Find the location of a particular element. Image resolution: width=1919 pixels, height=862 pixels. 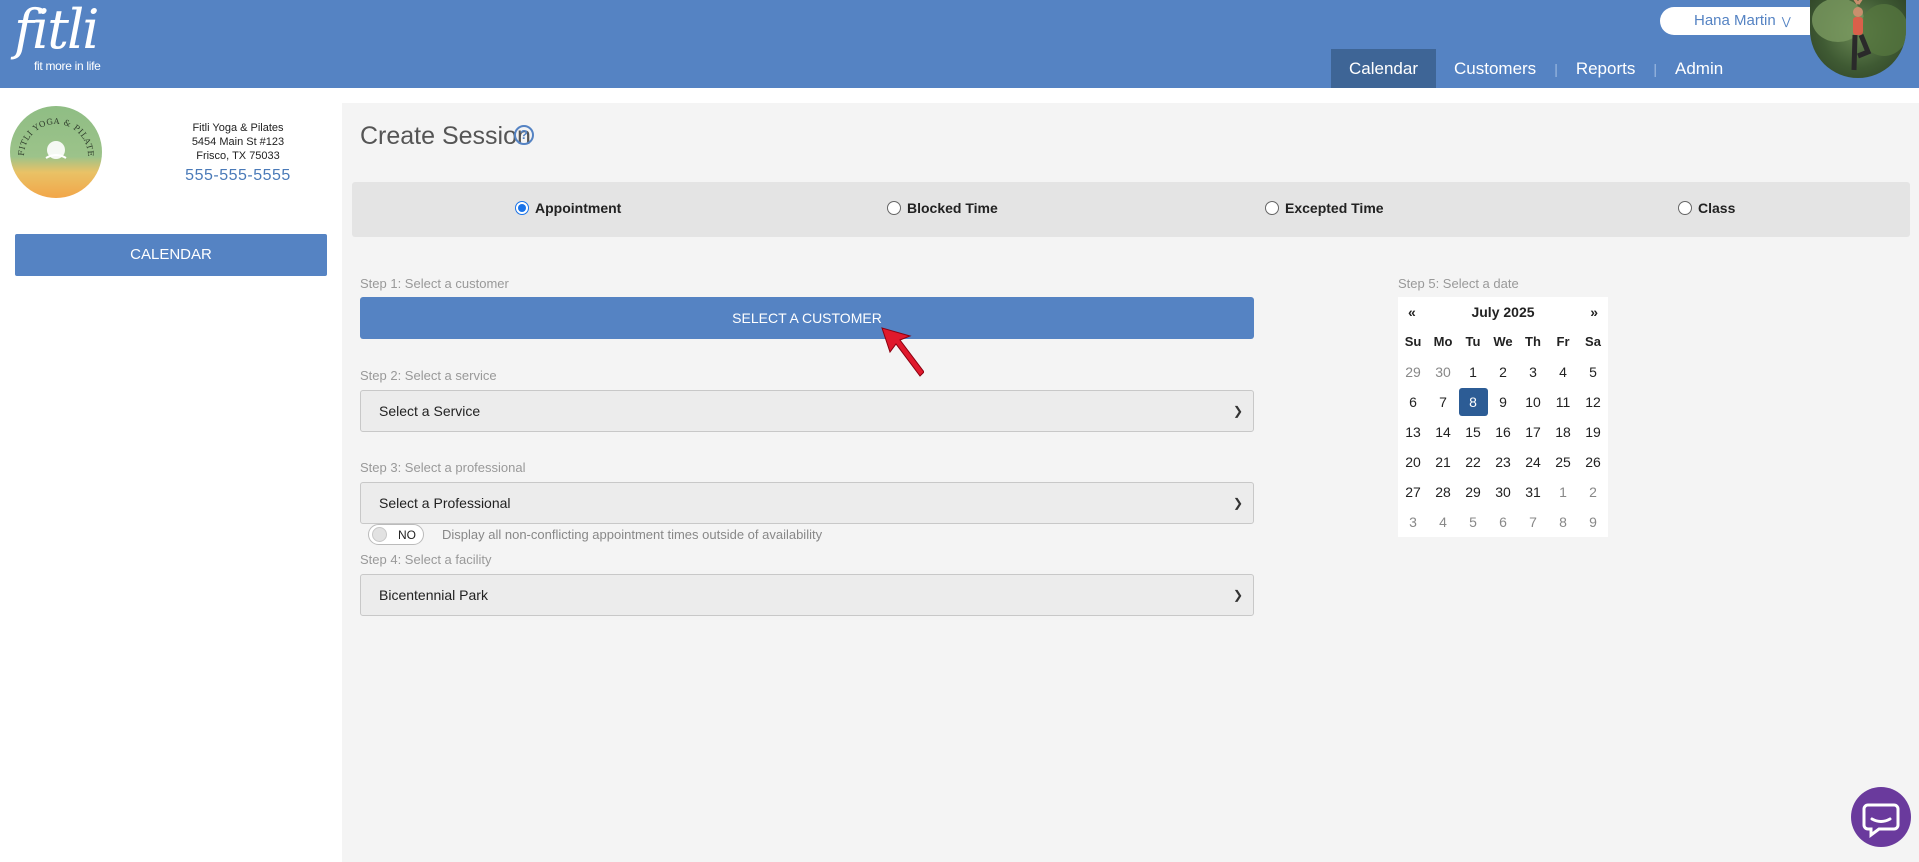

calendar-day: 13 is located at coordinates (1413, 432).